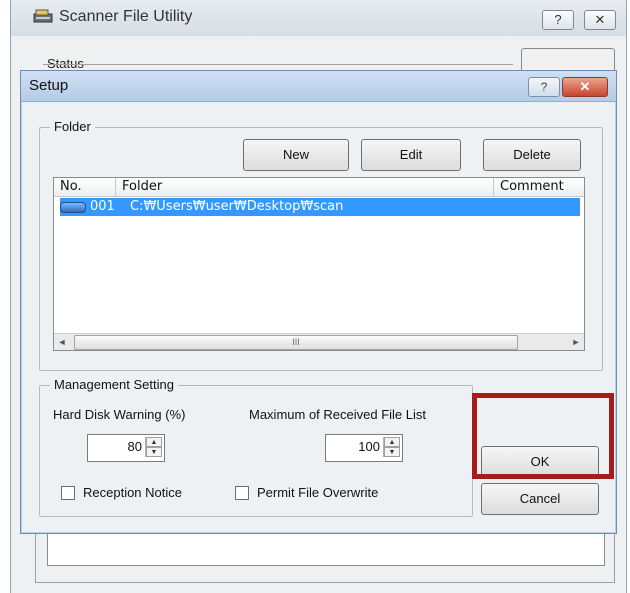 The width and height of the screenshot is (630, 593). Describe the element at coordinates (126, 448) in the screenshot. I see `hard-disk-warning-spinner: 80 ▲ ▼` at that location.